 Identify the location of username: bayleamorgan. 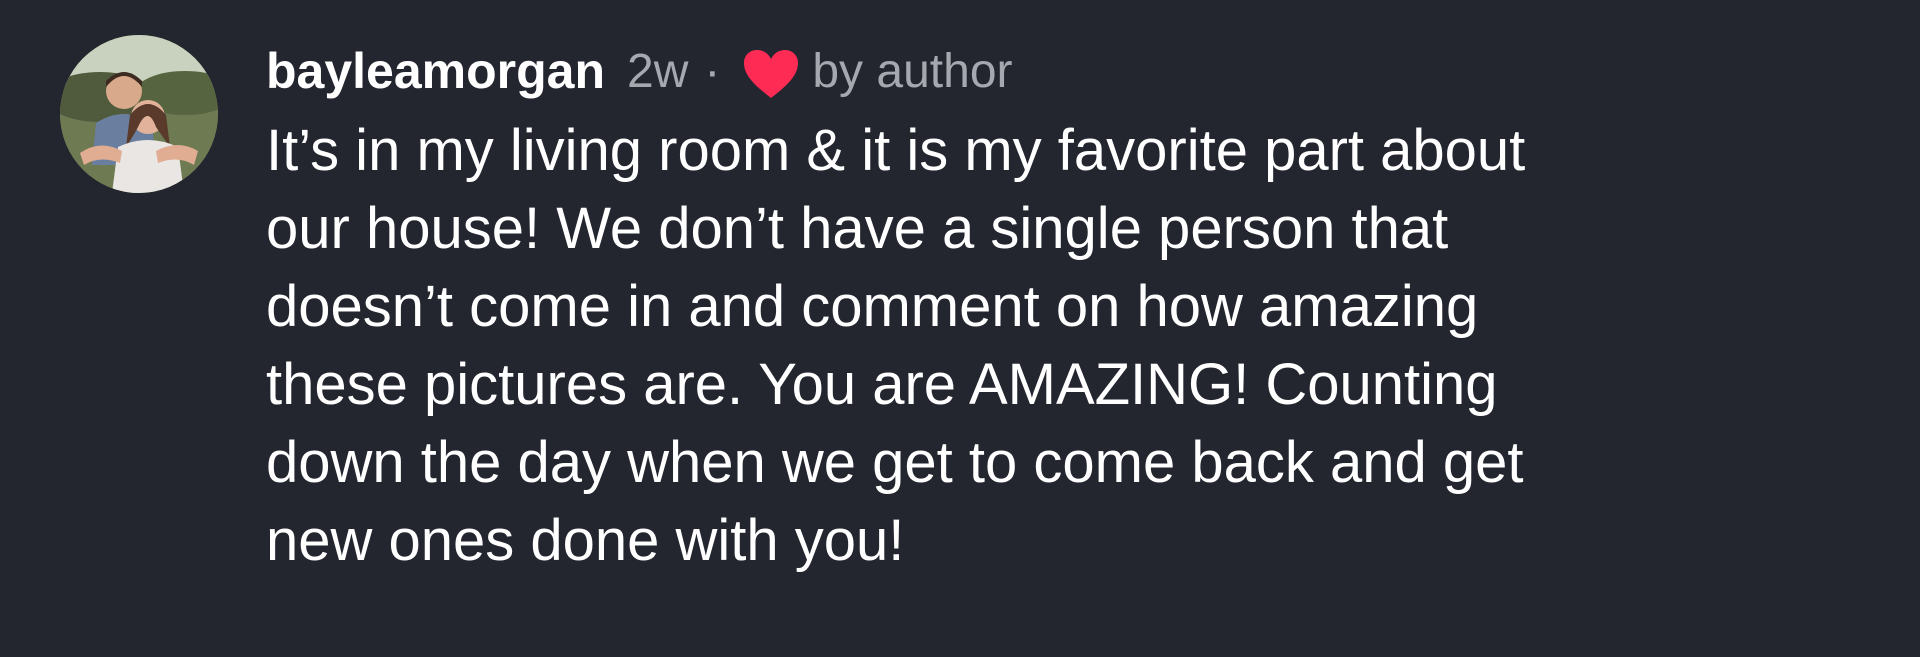
(435, 71).